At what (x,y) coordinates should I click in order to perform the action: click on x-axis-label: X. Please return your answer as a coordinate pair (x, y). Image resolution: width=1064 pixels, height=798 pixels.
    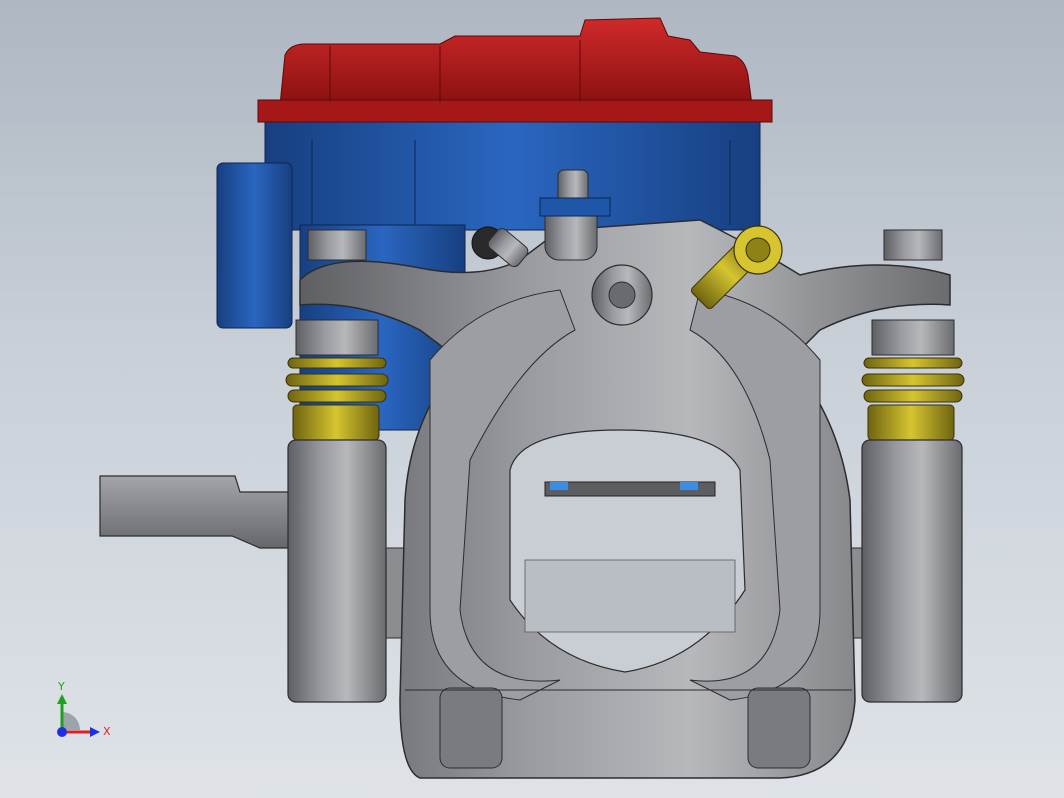
    Looking at the image, I should click on (107, 731).